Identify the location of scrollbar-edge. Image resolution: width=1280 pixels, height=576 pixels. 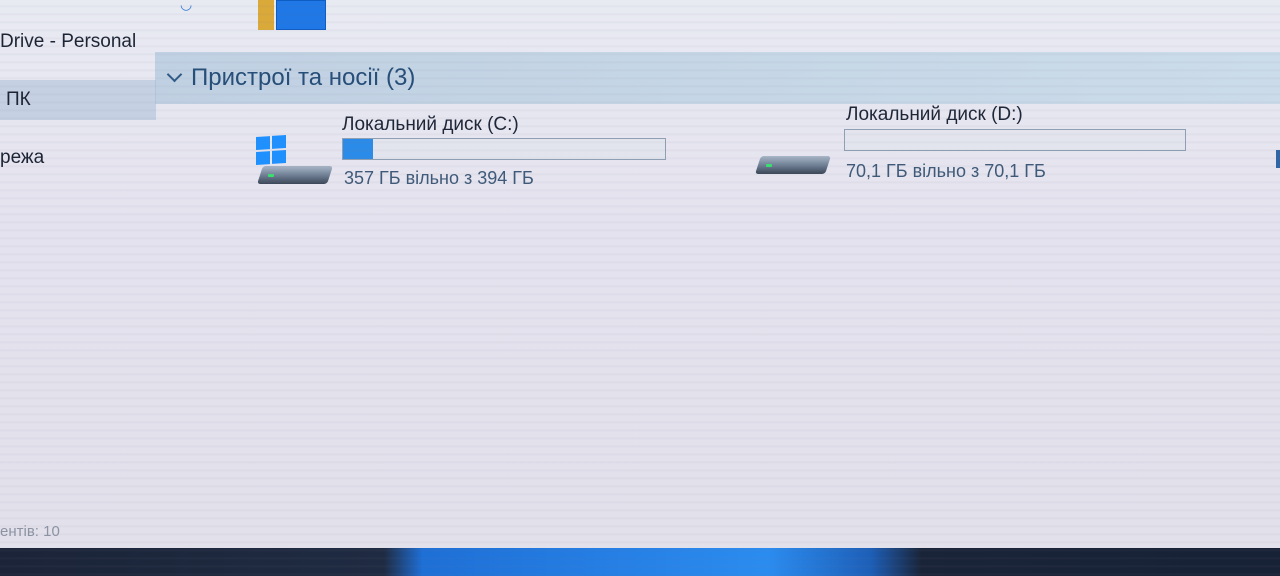
(1278, 159).